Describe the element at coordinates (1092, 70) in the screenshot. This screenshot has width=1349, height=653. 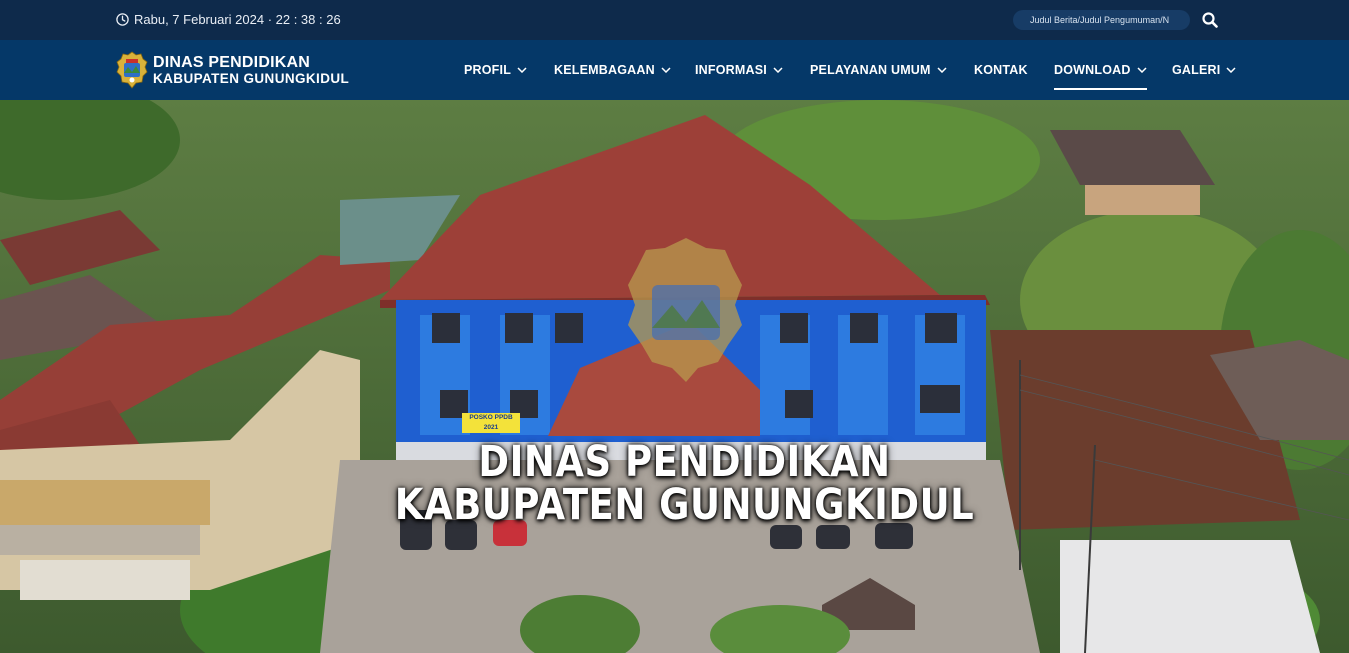
I see `nav-label-download: DOWNLOAD` at that location.